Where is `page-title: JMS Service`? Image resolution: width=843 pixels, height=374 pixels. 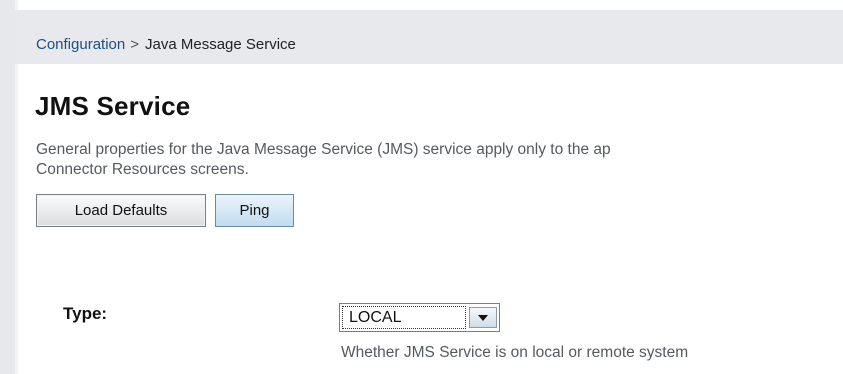 page-title: JMS Service is located at coordinates (113, 106).